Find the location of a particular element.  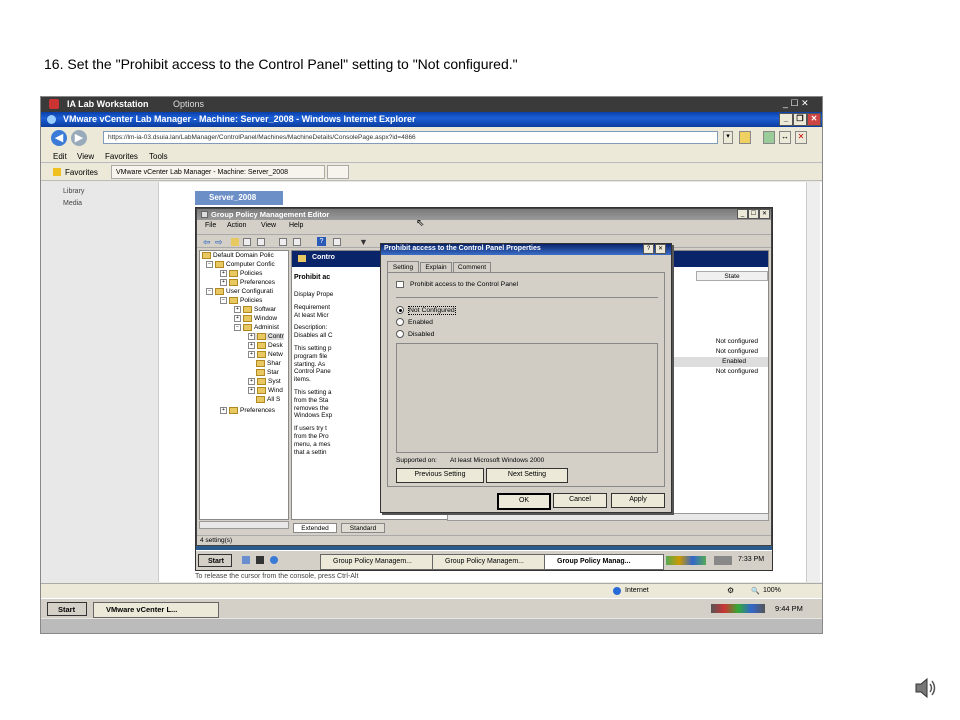

stop-icon: ✕ is located at coordinates (801, 137).